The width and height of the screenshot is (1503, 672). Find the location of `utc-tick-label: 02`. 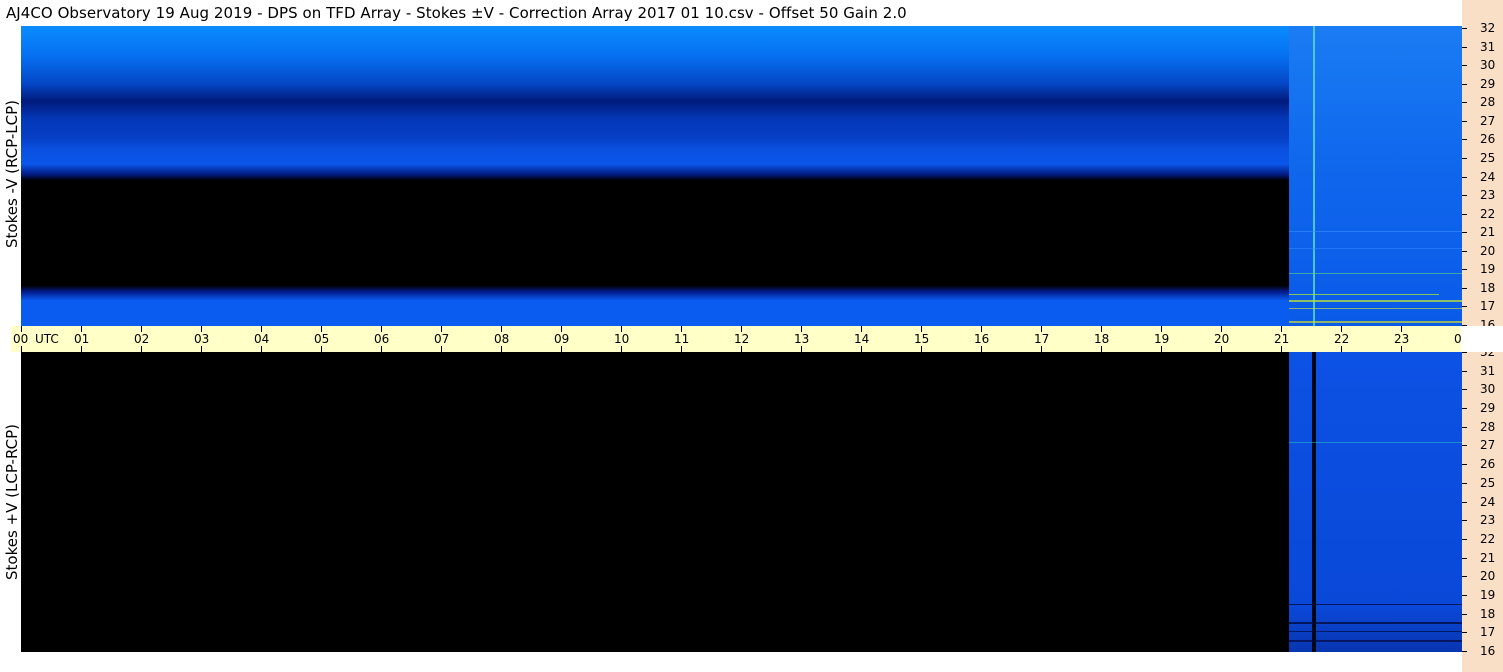

utc-tick-label: 02 is located at coordinates (142, 339).